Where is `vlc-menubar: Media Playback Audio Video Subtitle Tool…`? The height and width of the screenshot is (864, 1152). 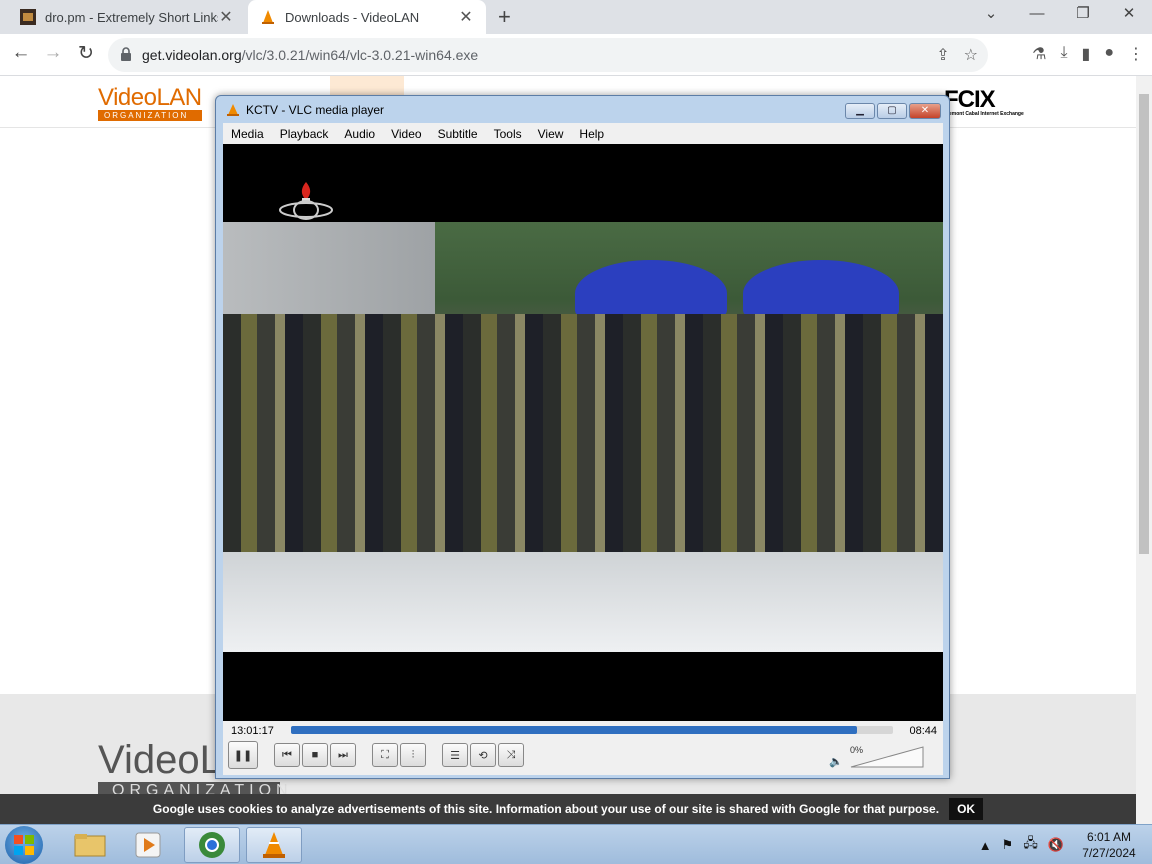
vlc-menubar: Media Playback Audio Video Subtitle Tool… is located at coordinates (583, 133).